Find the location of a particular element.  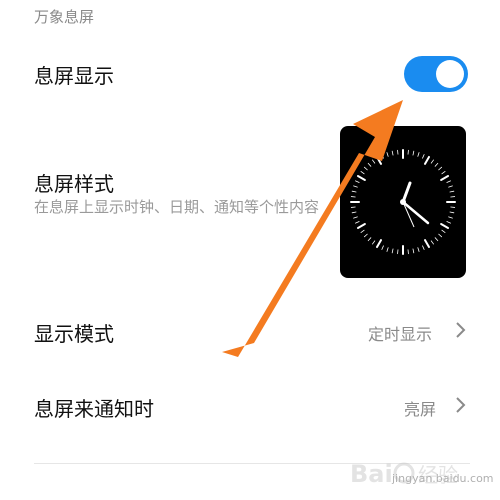

analog-clock-icon is located at coordinates (403, 202).